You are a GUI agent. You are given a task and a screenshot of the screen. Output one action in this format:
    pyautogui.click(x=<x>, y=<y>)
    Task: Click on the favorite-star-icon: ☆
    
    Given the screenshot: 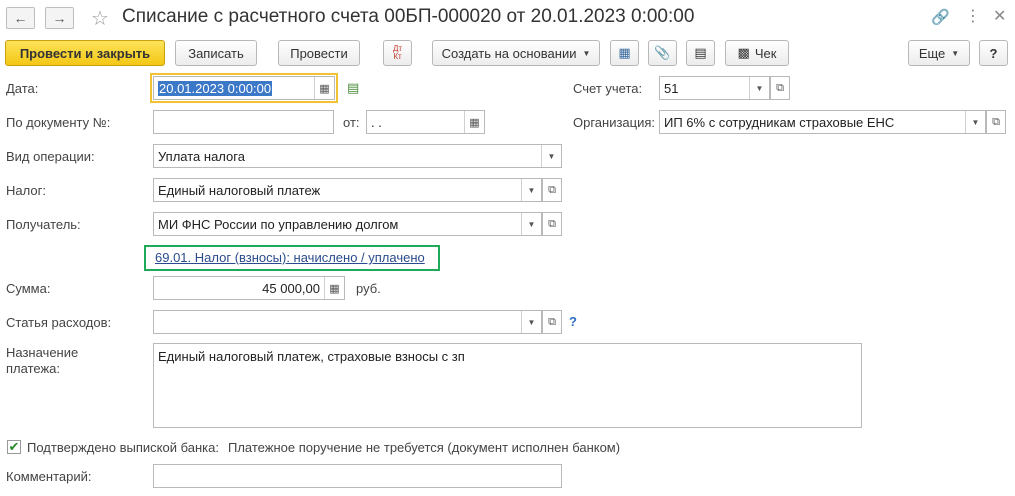 What is the action you would take?
    pyautogui.click(x=100, y=18)
    